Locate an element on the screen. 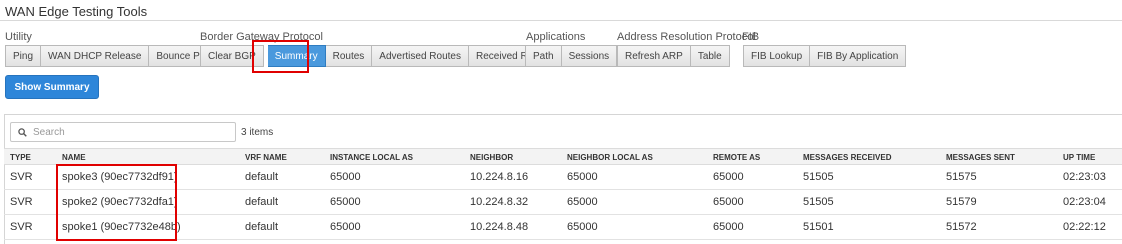  fib-by-application-button: FIB By Application is located at coordinates (858, 56).